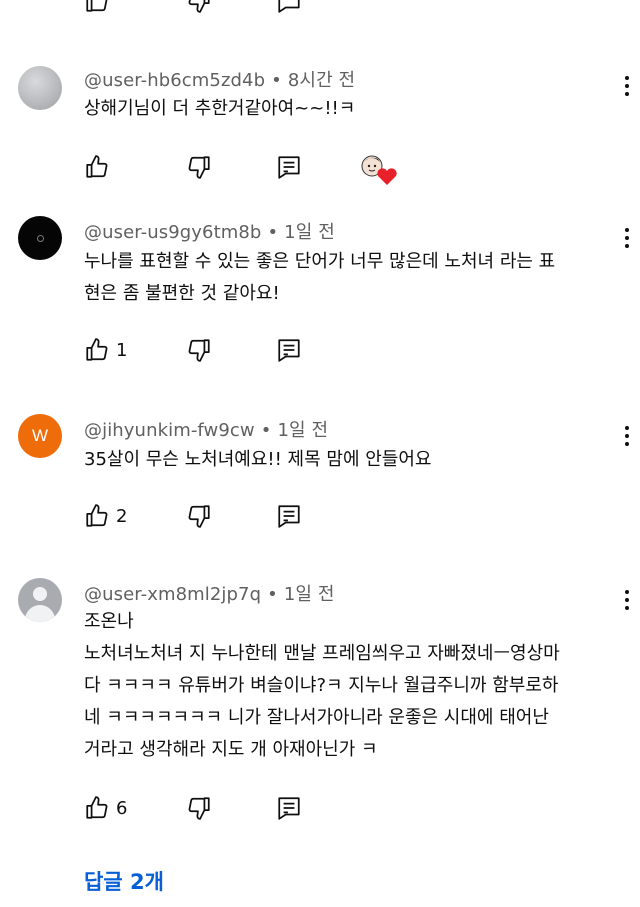 Image resolution: width=640 pixels, height=907 pixels. Describe the element at coordinates (316, 717) in the screenshot. I see `comment-line: 네 ㅋㅋㅋㅋㅋㅋㅋ 니가 잘나서가아니라 운좋은 시대에 태어난` at that location.